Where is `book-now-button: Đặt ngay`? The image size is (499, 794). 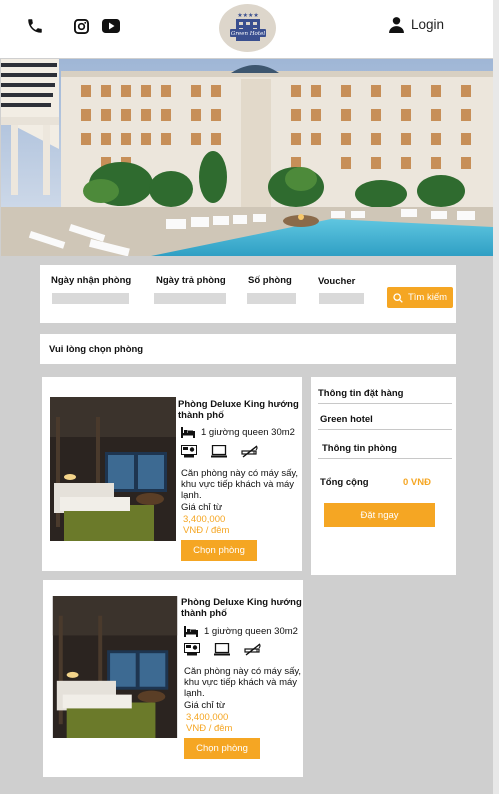
book-now-button: Đặt ngay is located at coordinates (379, 515).